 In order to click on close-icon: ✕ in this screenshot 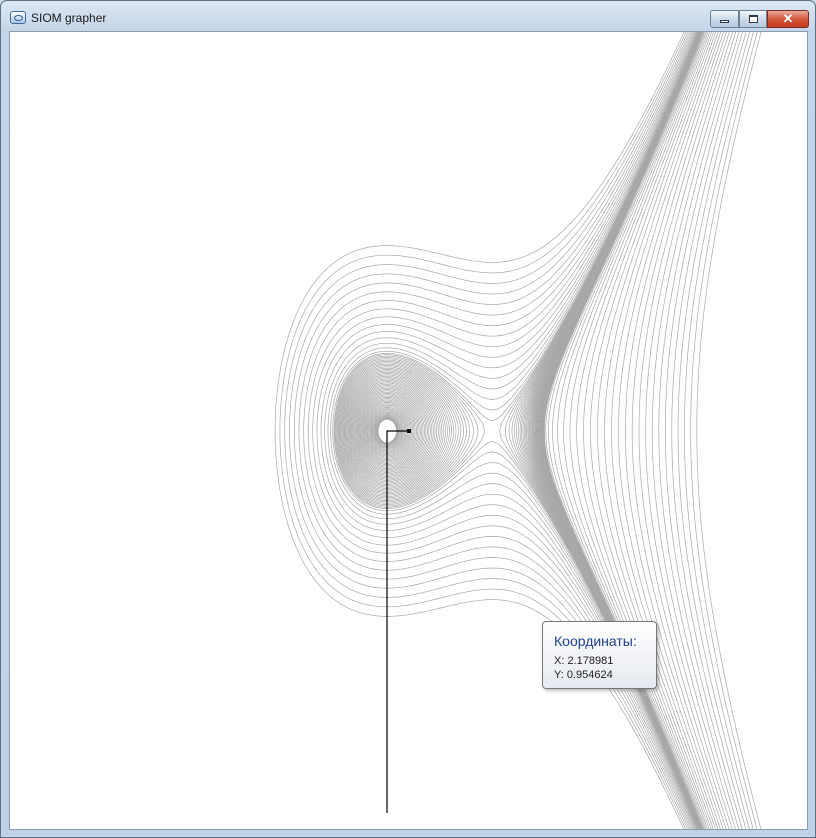, I will do `click(788, 18)`.